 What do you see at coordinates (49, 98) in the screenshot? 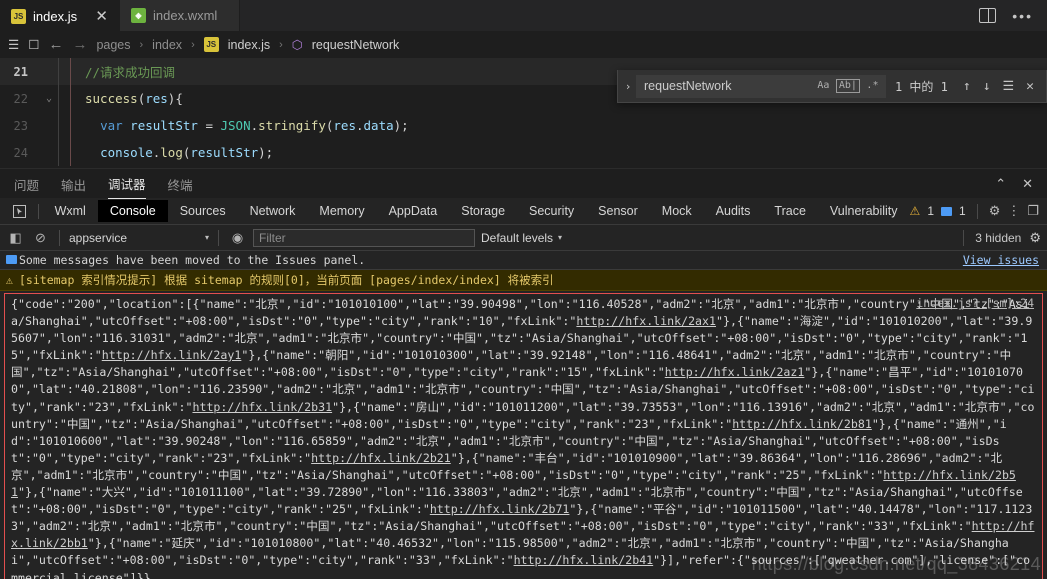
I see `fold-icon: ⌄` at bounding box center [49, 98].